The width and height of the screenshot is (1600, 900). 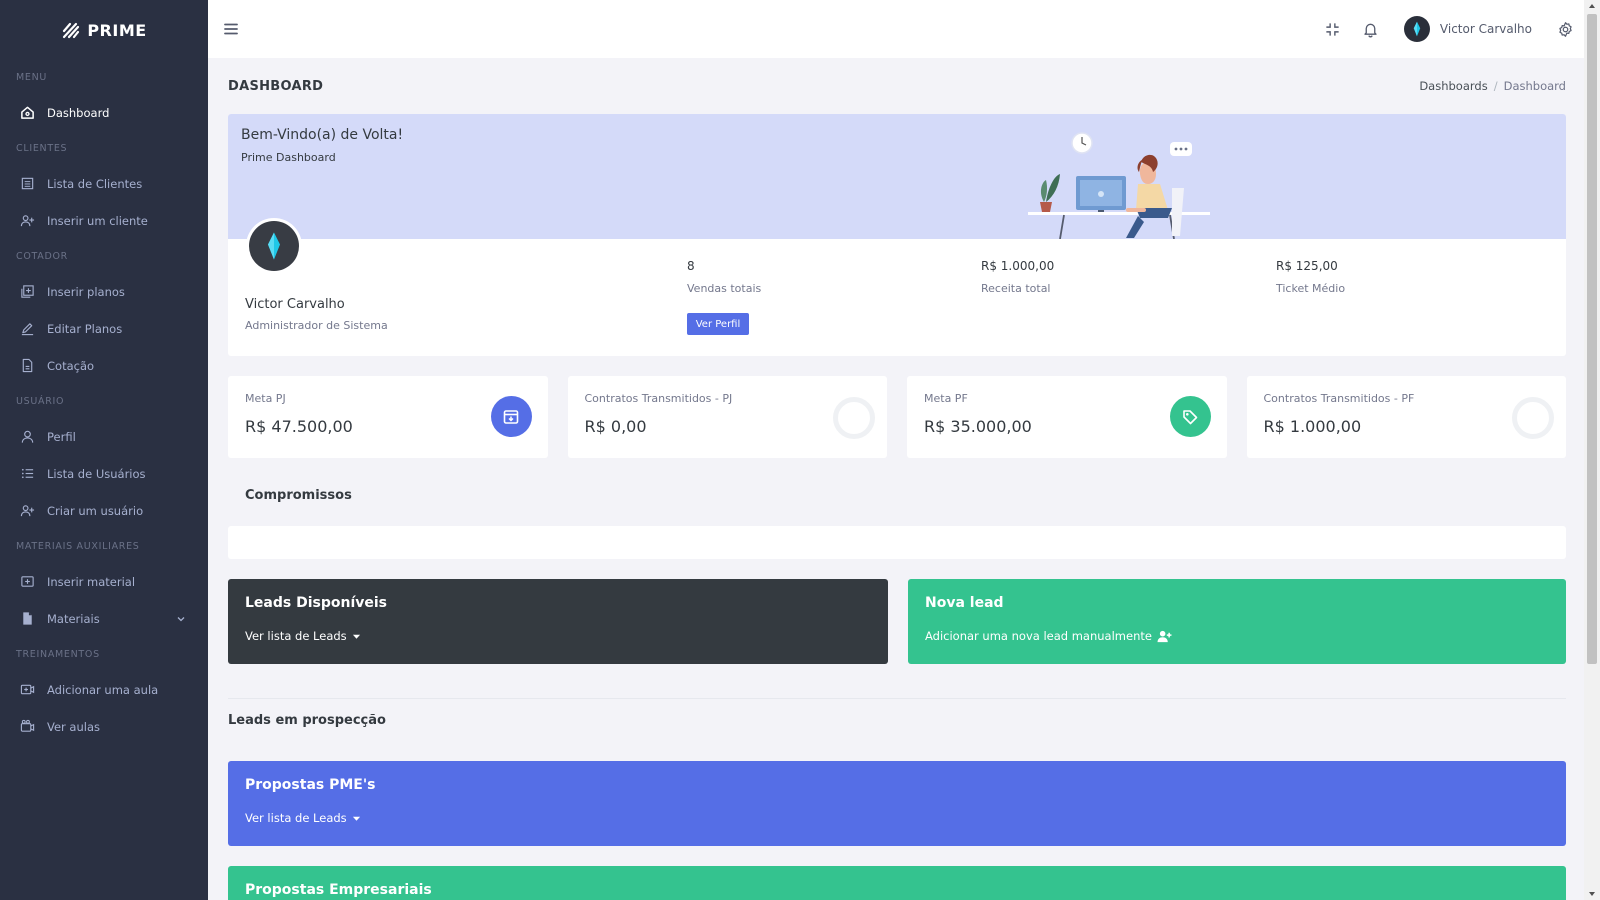 I want to click on document-icon, so click(x=27, y=365).